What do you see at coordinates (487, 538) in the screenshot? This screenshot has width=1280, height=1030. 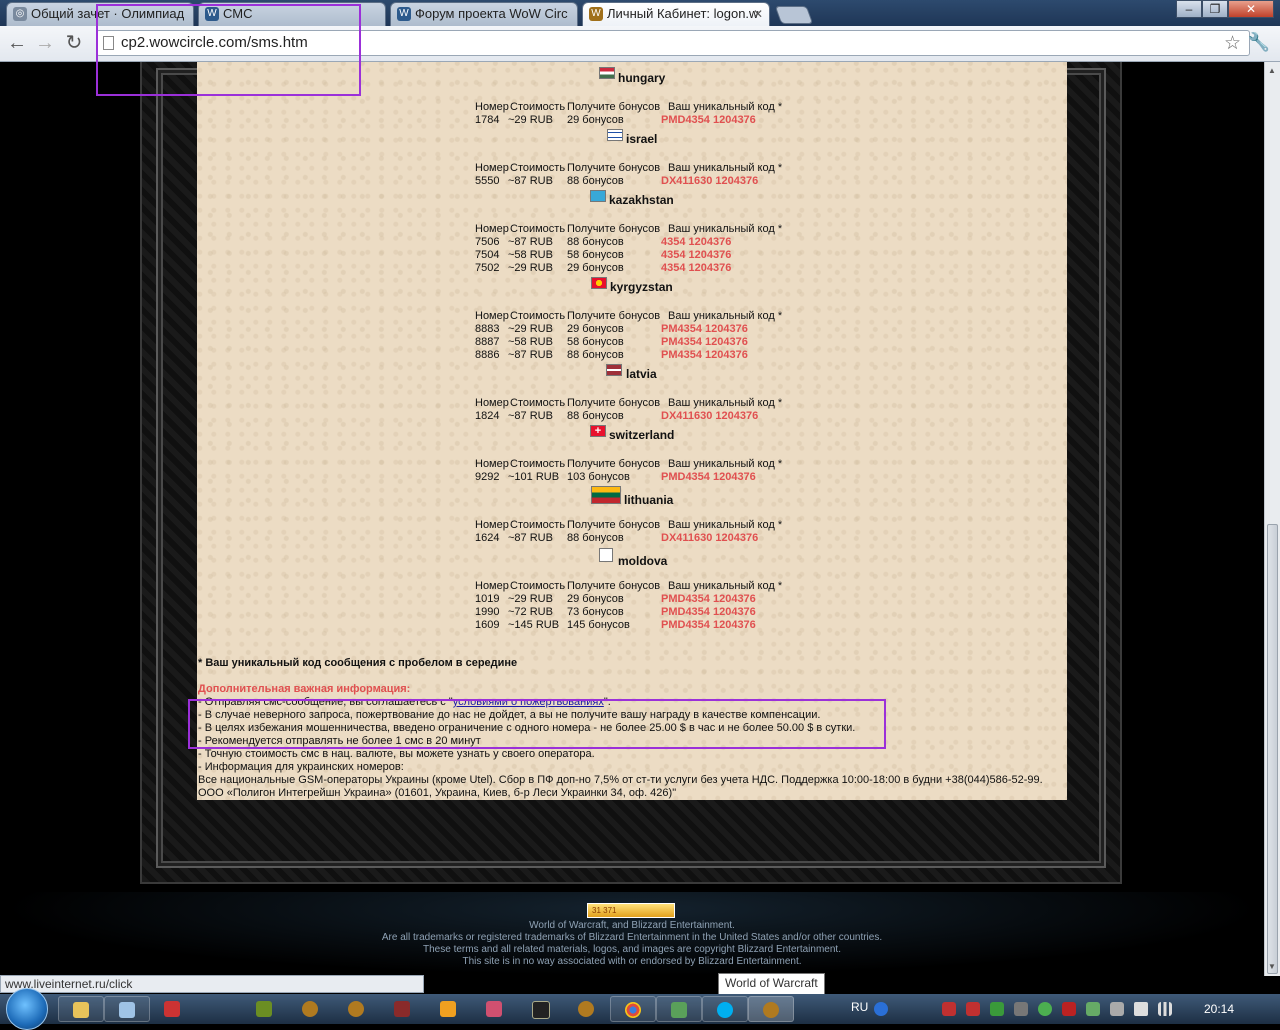 I see `sms-number: 1624` at bounding box center [487, 538].